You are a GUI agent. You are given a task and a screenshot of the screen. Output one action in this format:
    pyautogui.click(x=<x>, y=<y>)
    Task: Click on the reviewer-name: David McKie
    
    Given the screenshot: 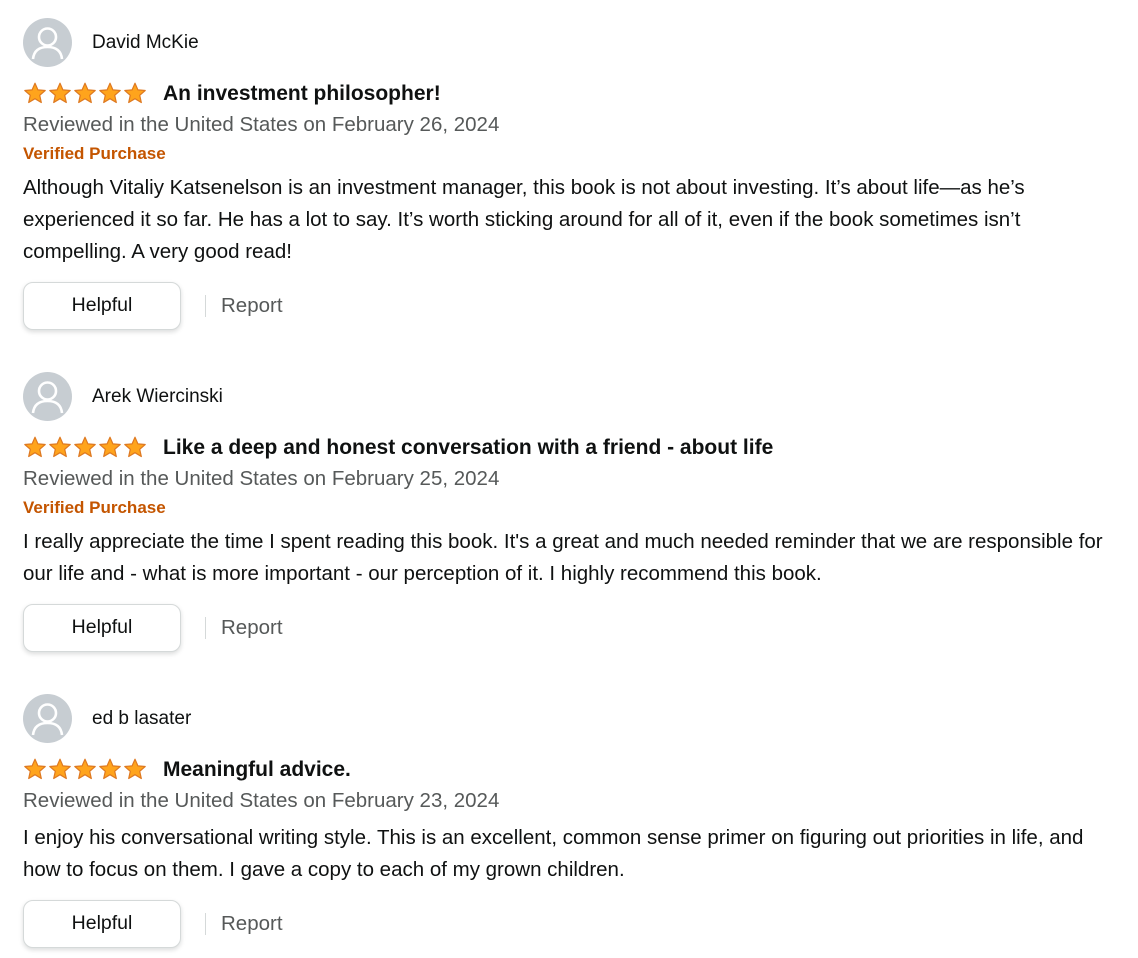 What is the action you would take?
    pyautogui.click(x=145, y=42)
    